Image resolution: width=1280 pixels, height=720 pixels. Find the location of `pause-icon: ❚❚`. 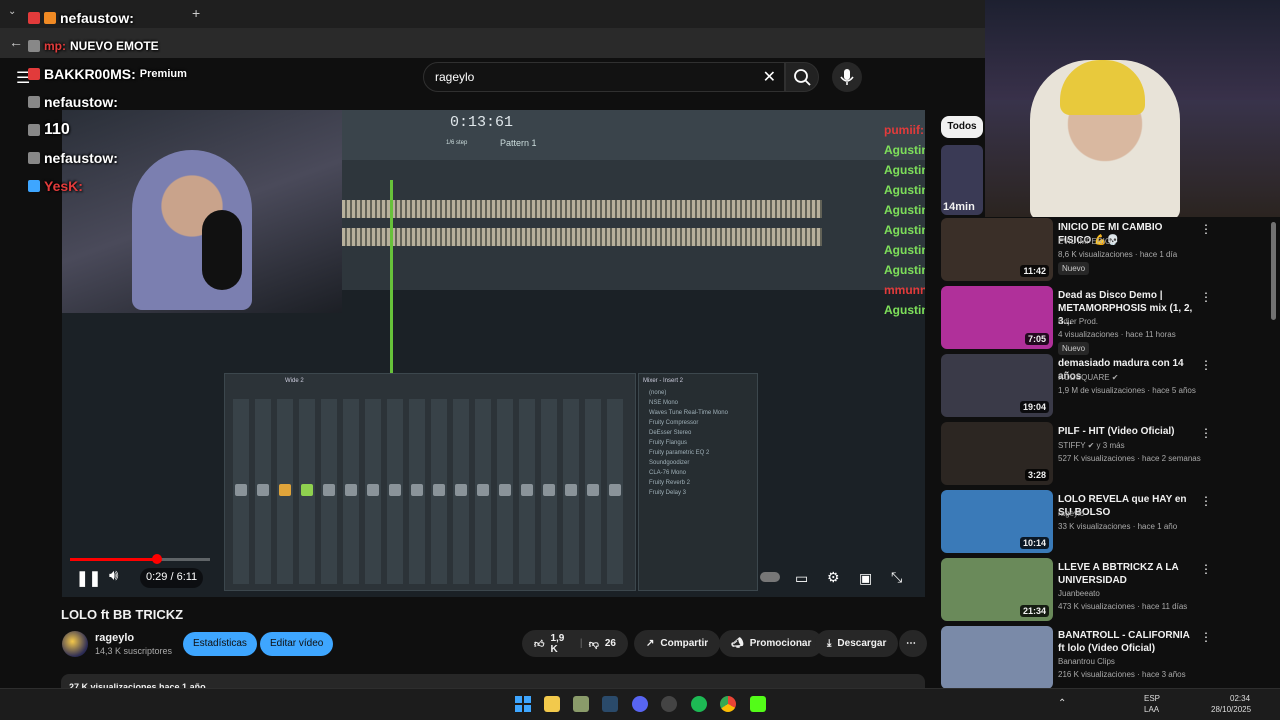

pause-icon: ❚❚ is located at coordinates (88, 578).